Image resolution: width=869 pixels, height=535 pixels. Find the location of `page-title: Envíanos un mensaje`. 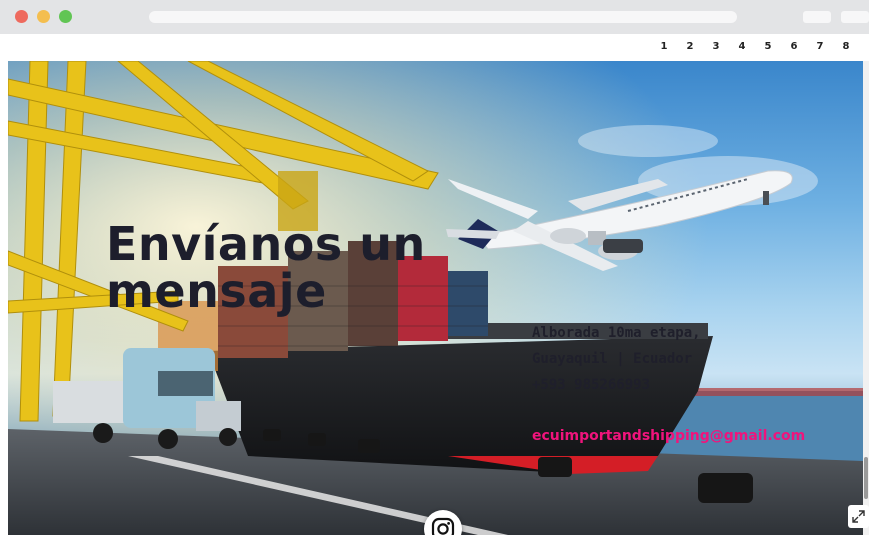

page-title: Envíanos un mensaje is located at coordinates (266, 268).